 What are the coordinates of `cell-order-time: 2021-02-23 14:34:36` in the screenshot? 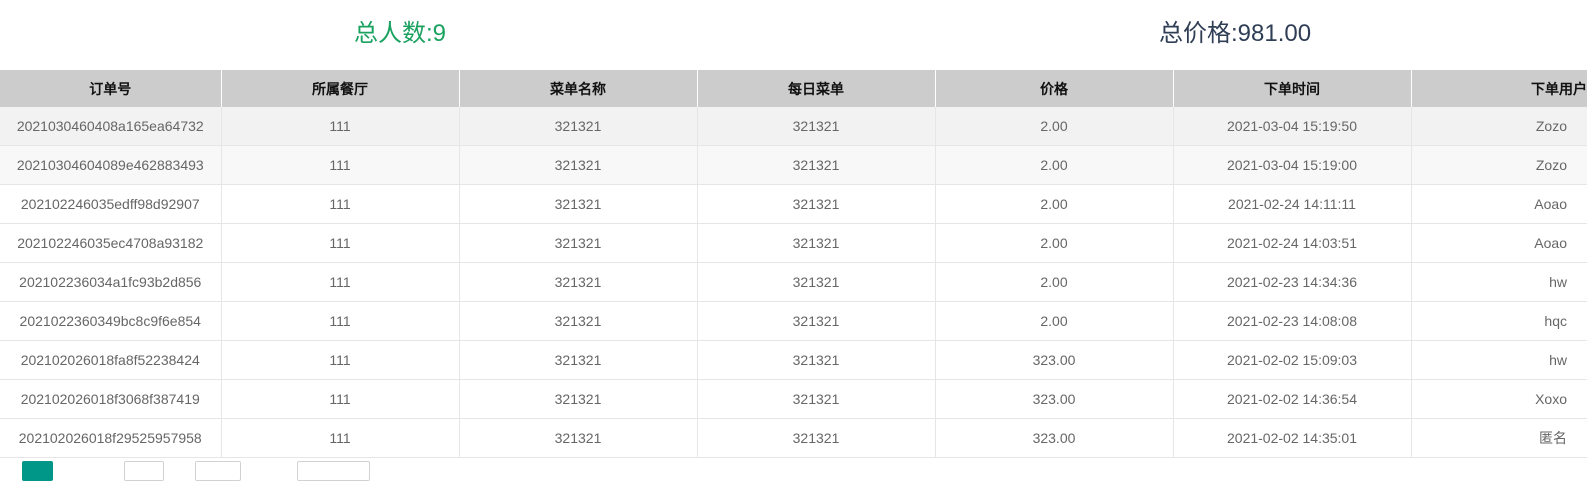 It's located at (1291, 282).